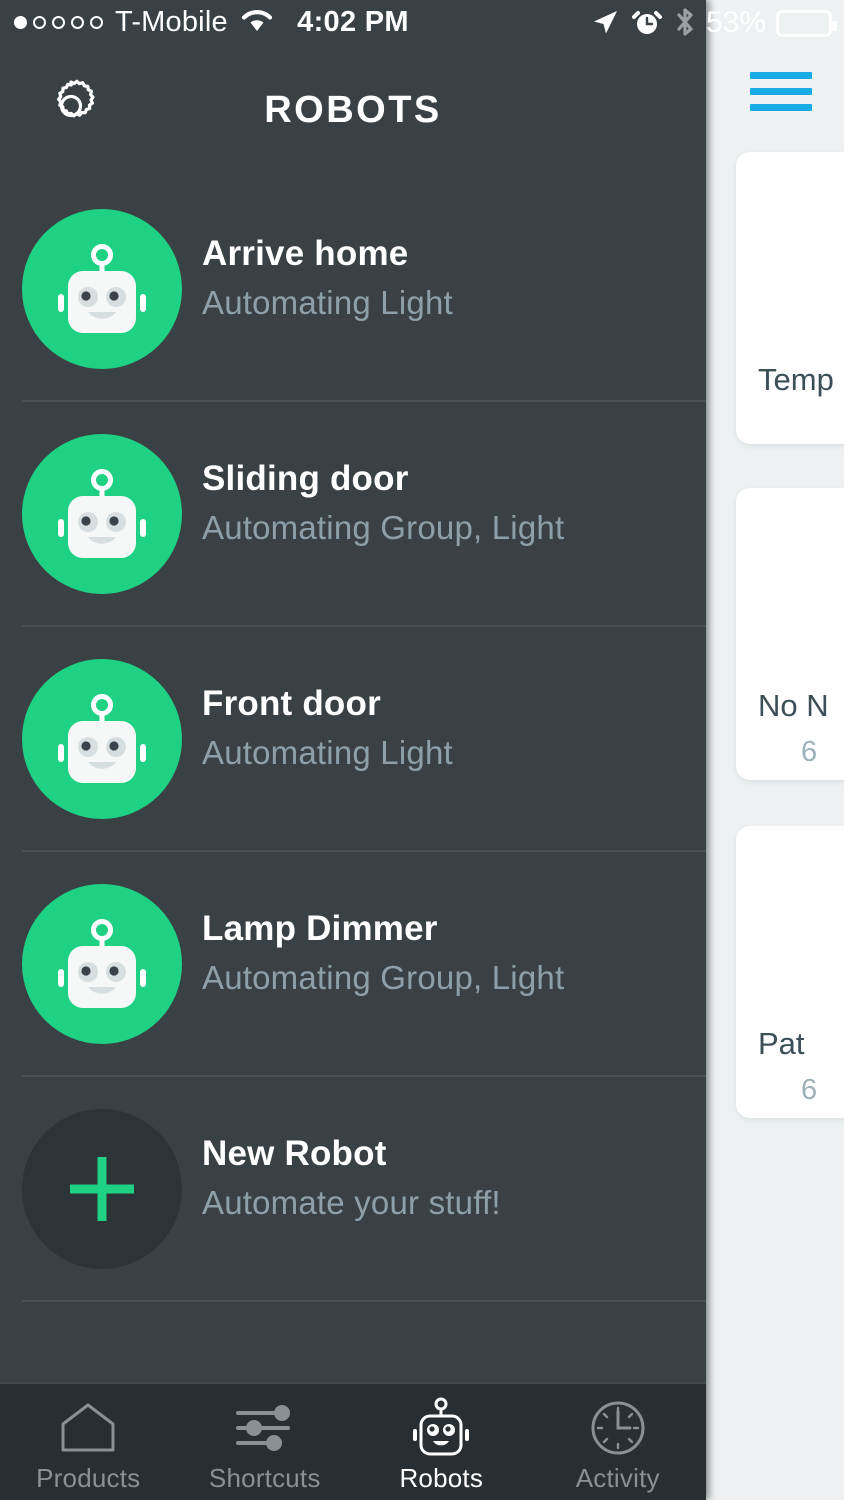 This screenshot has height=1500, width=844. I want to click on robot-name: Arrive home, so click(305, 253).